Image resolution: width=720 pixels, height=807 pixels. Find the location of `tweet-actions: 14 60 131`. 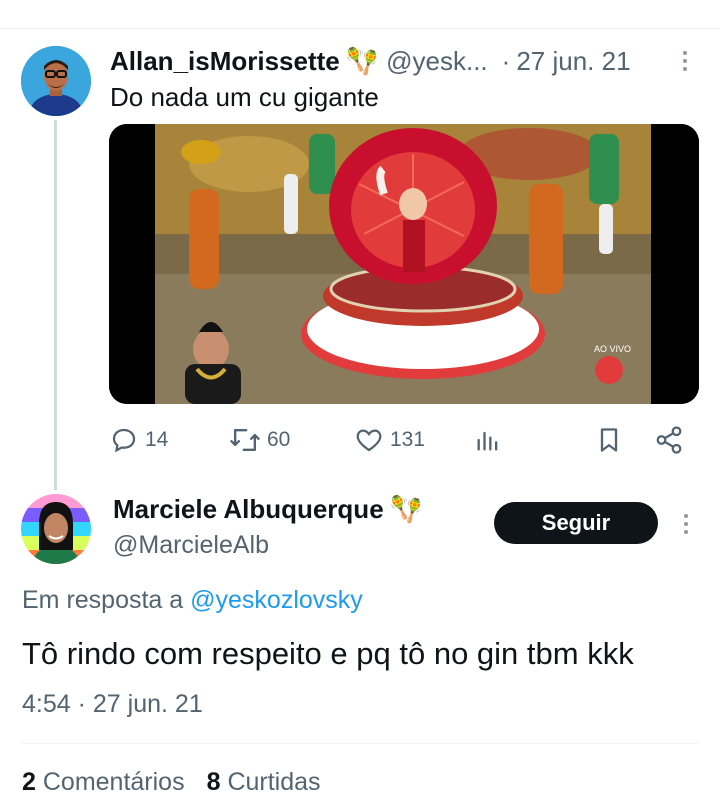

tweet-actions: 14 60 131 is located at coordinates (404, 440).